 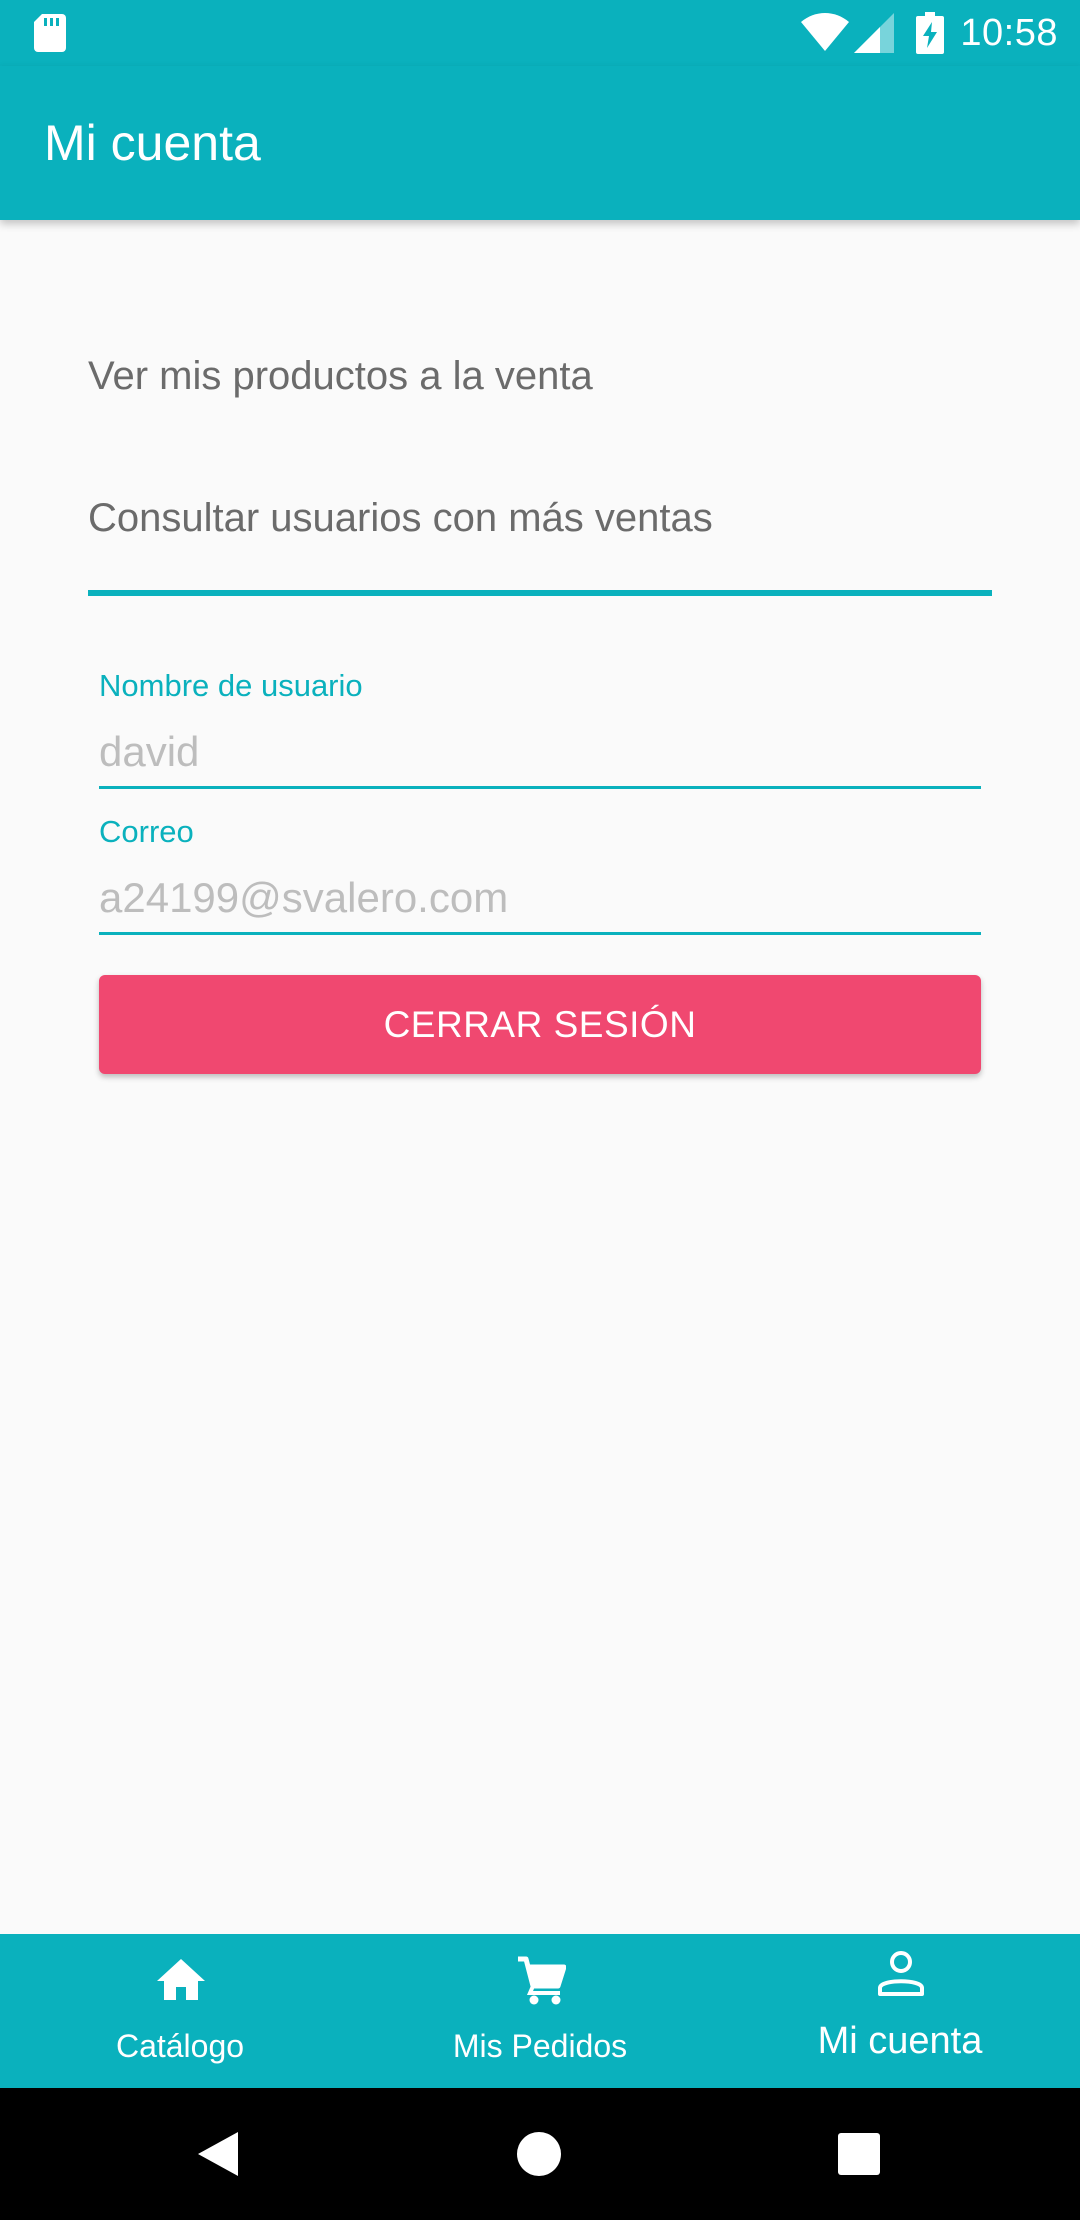 I want to click on menu-divider, so click(x=540, y=593).